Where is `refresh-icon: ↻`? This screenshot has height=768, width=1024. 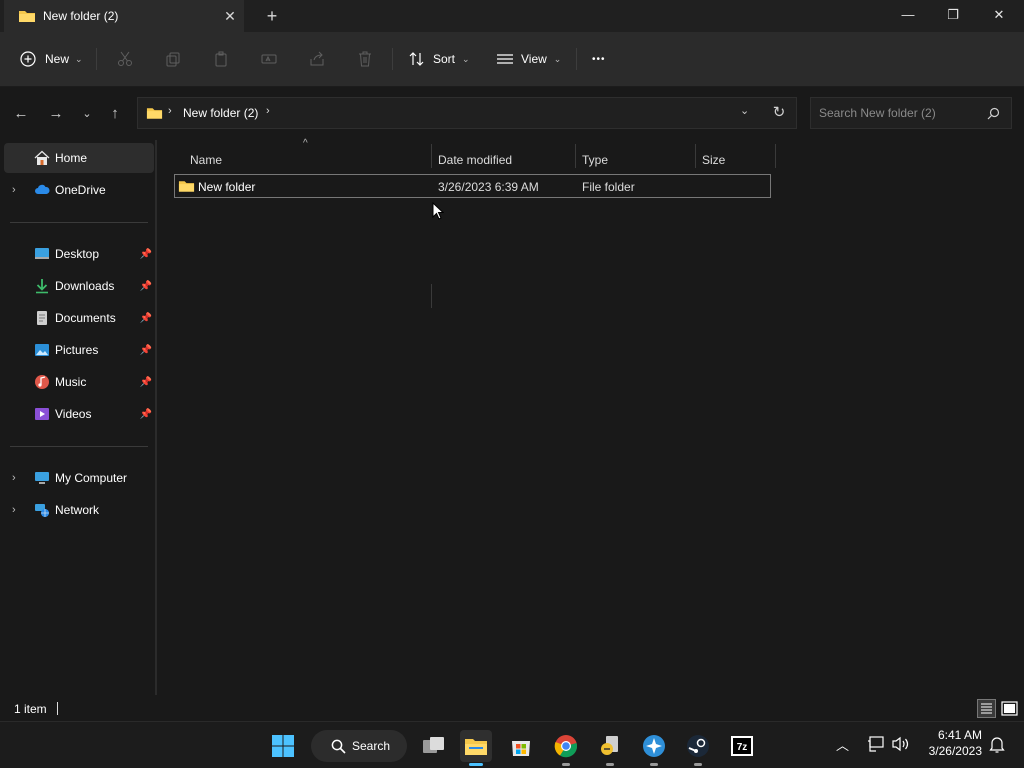 refresh-icon: ↻ is located at coordinates (779, 113).